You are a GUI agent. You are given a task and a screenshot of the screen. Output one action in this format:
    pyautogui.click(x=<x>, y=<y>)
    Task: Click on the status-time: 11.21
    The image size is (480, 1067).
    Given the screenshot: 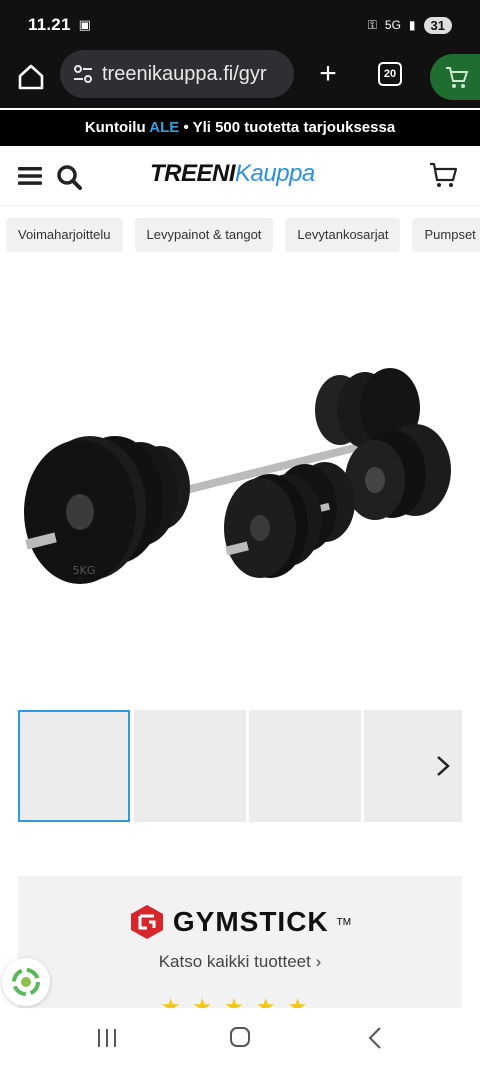 What is the action you would take?
    pyautogui.click(x=49, y=24)
    